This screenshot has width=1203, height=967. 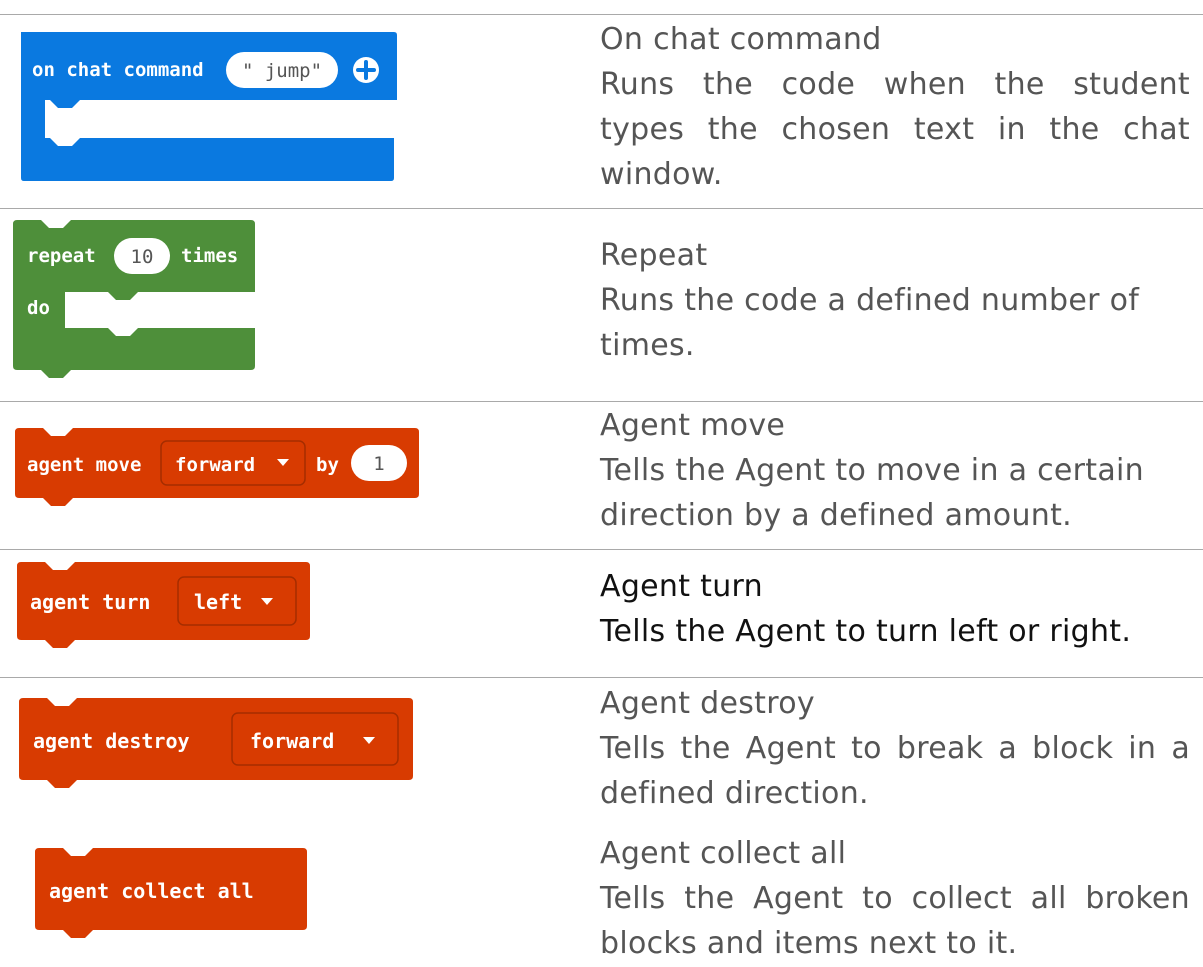 I want to click on agent-collect-all-block: agent collect all, so click(x=174, y=897).